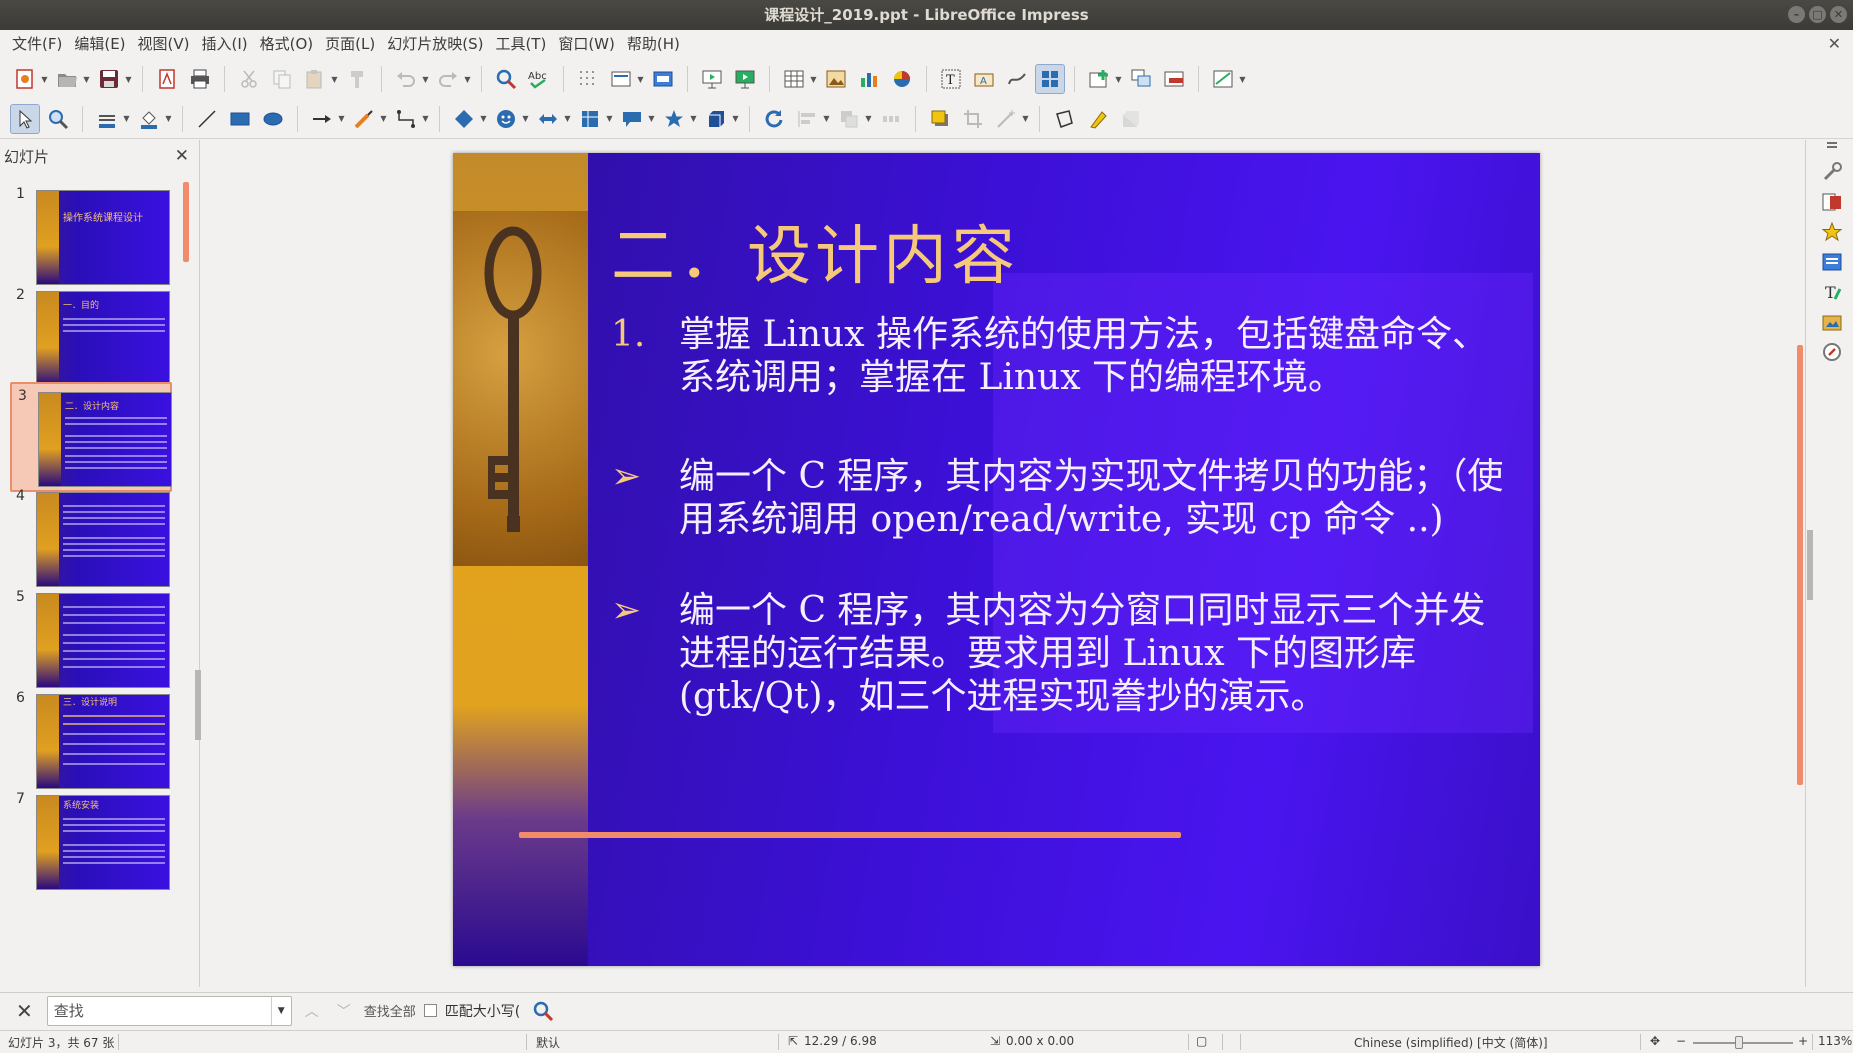  What do you see at coordinates (520, 388) in the screenshot?
I see `key-image` at bounding box center [520, 388].